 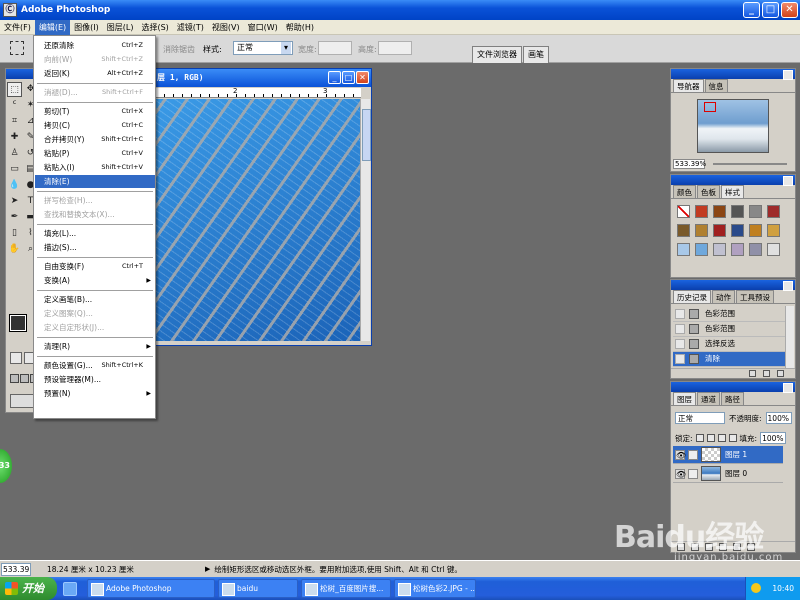 I want to click on standard-mode-icon, so click(x=16, y=358).